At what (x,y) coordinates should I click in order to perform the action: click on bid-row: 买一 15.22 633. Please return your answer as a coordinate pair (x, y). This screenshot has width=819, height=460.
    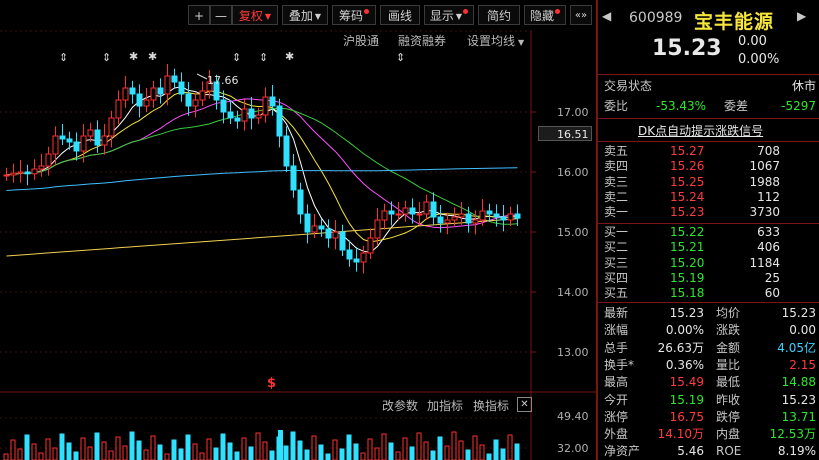
    Looking at the image, I should click on (710, 232).